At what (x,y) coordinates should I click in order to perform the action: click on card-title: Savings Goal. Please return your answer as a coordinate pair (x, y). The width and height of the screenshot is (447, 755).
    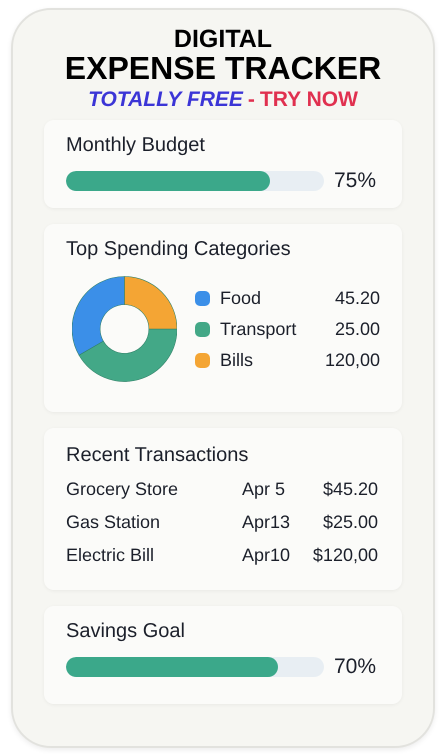
    Looking at the image, I should click on (126, 631).